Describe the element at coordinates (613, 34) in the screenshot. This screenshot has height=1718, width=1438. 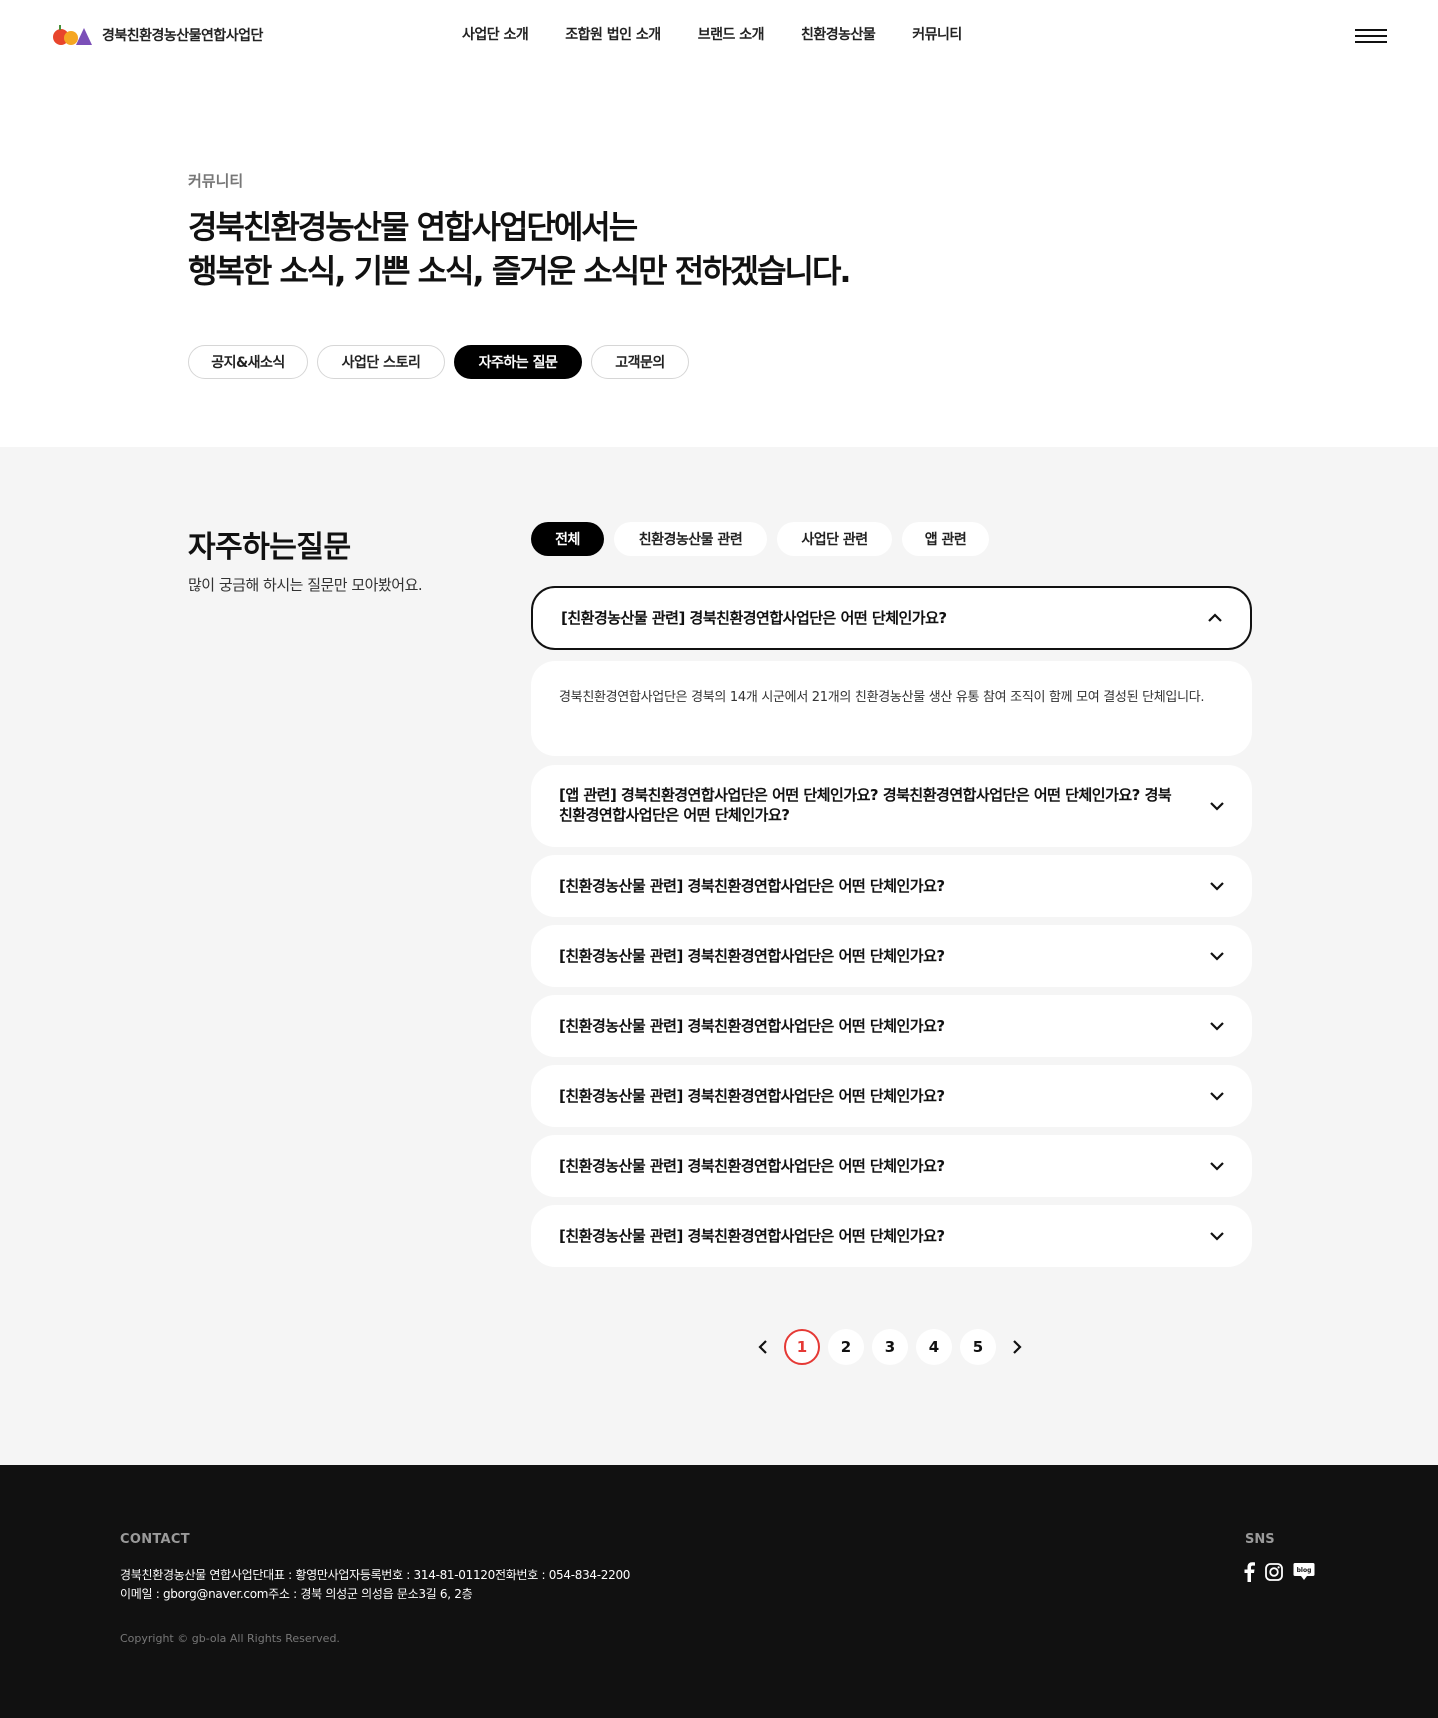
I see `nav-item-members: 조합원 법인 소개` at that location.